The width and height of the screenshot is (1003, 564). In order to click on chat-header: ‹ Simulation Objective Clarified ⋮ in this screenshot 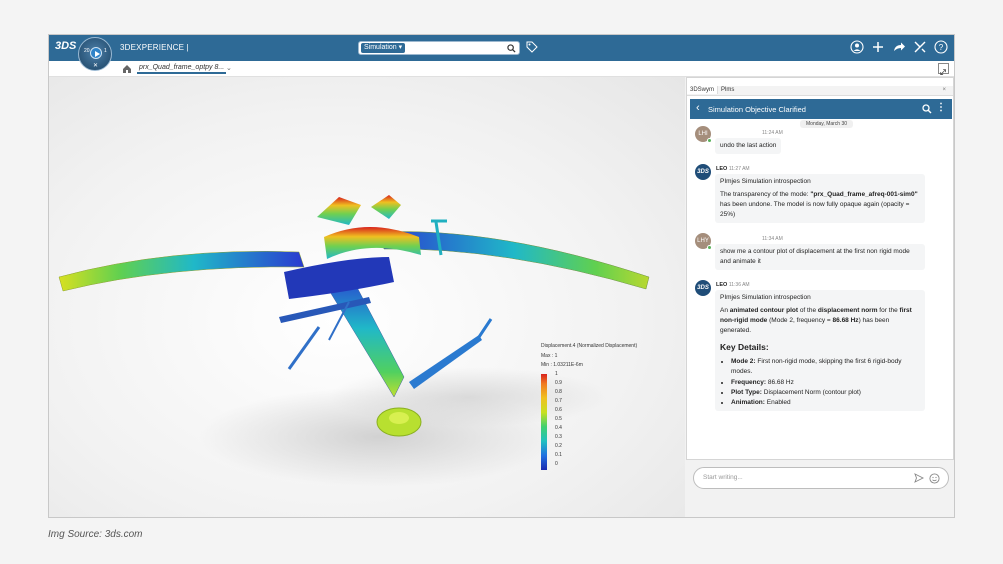, I will do `click(821, 109)`.